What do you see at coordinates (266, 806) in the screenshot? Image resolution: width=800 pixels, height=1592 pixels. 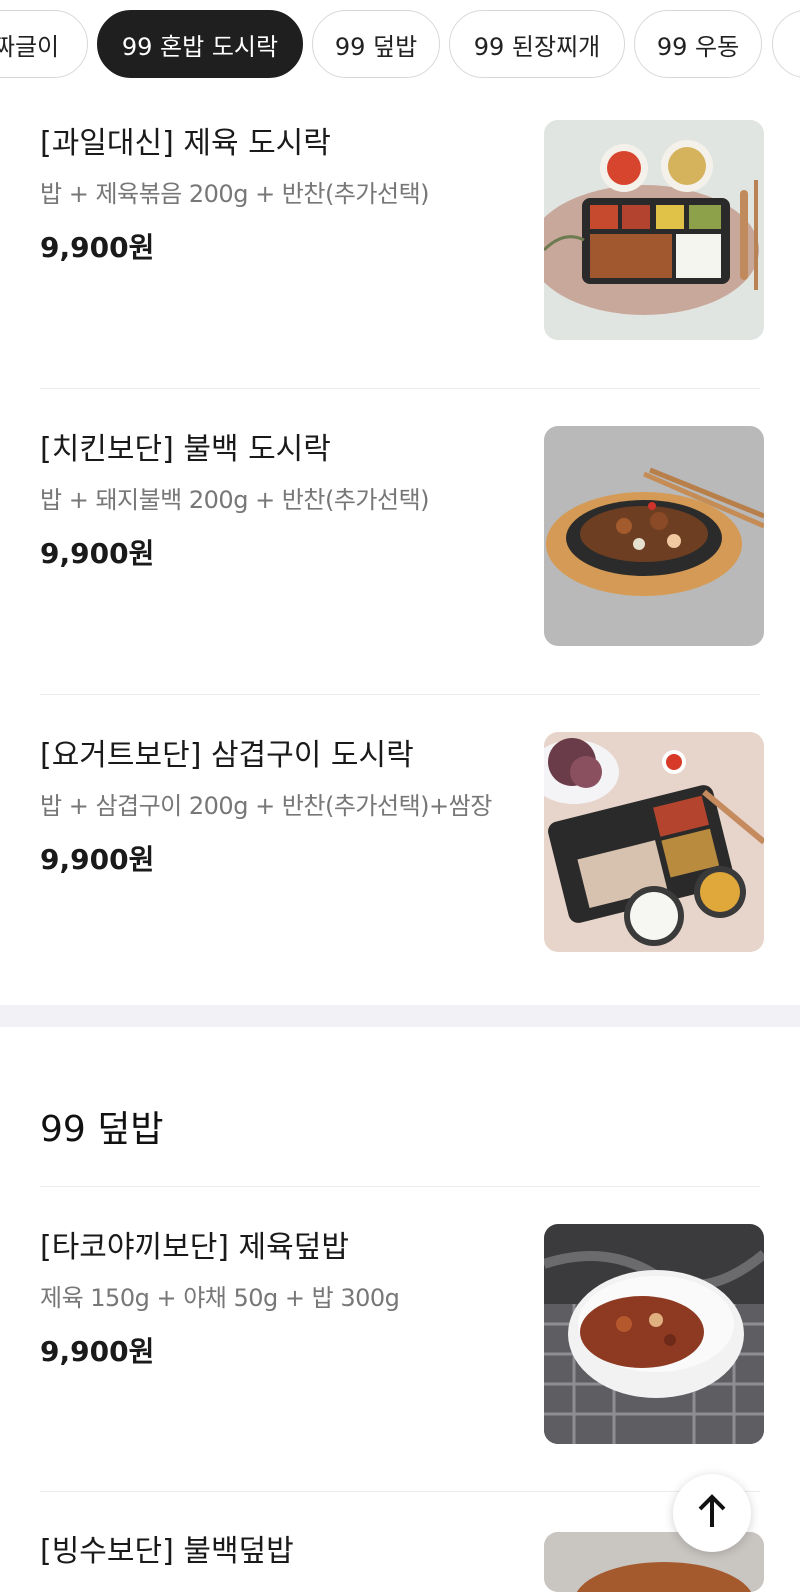 I see `item-description: 밥 + 삼겹구이 200g + 반찬(추가선택)+쌈장` at bounding box center [266, 806].